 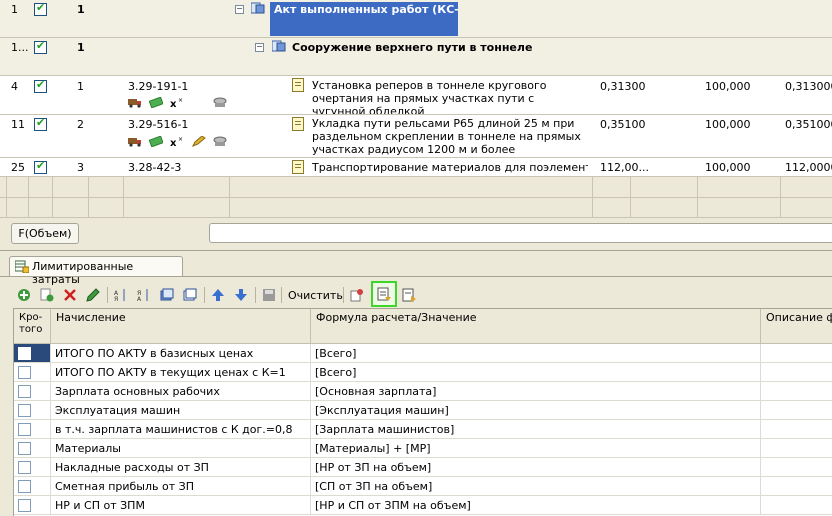 What do you see at coordinates (279, 46) in the screenshot?
I see `folder-icon` at bounding box center [279, 46].